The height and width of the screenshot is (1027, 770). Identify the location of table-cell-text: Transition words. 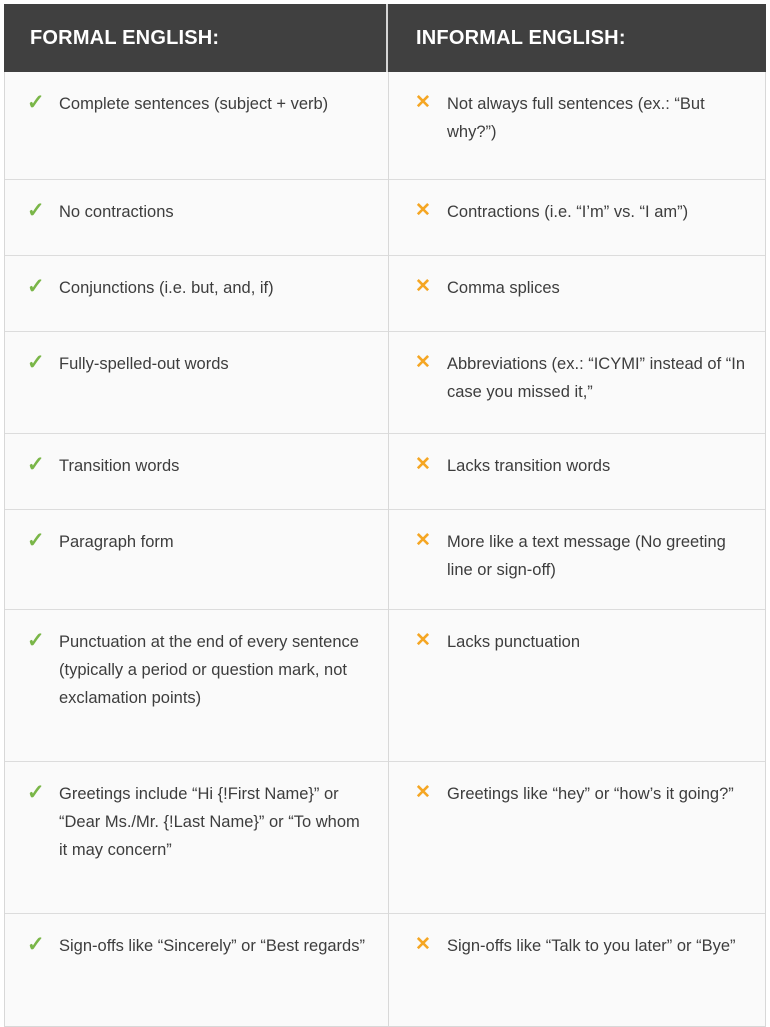
(119, 466).